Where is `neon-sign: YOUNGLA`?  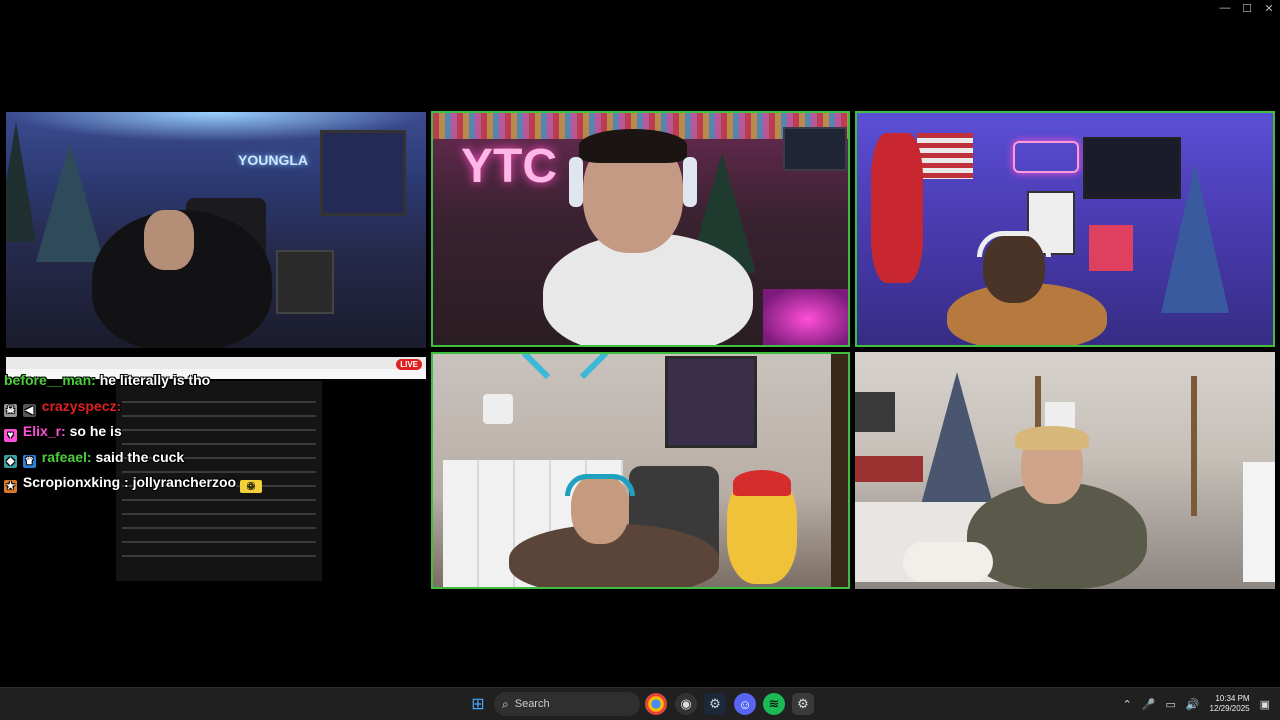 neon-sign: YOUNGLA is located at coordinates (273, 160).